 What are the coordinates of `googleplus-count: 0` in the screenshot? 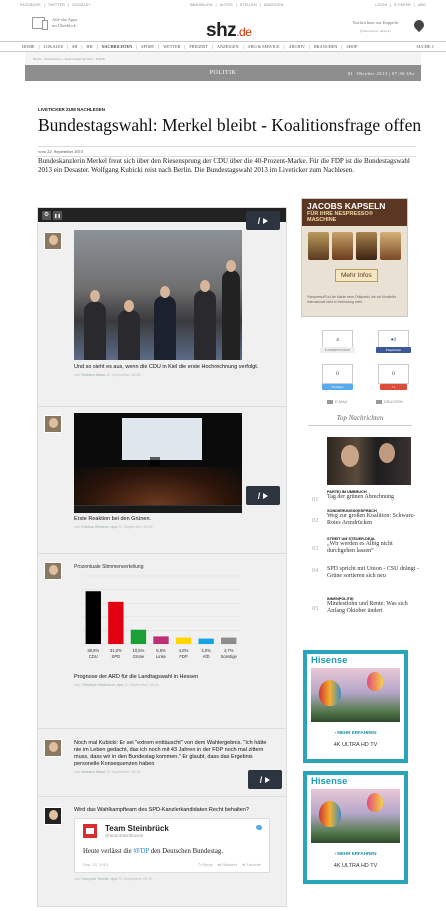 It's located at (393, 374).